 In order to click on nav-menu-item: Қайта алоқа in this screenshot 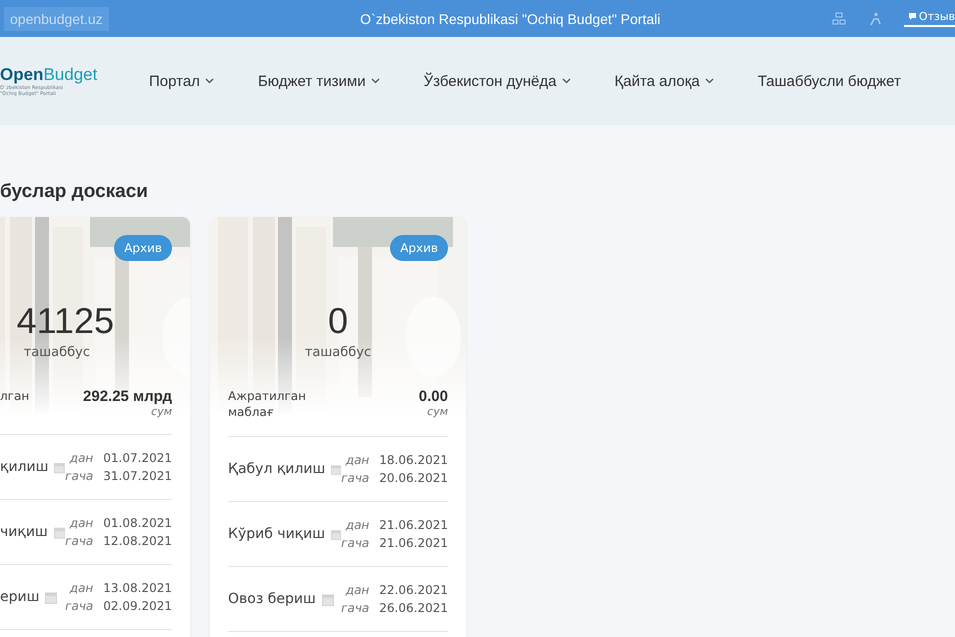, I will do `click(664, 81)`.